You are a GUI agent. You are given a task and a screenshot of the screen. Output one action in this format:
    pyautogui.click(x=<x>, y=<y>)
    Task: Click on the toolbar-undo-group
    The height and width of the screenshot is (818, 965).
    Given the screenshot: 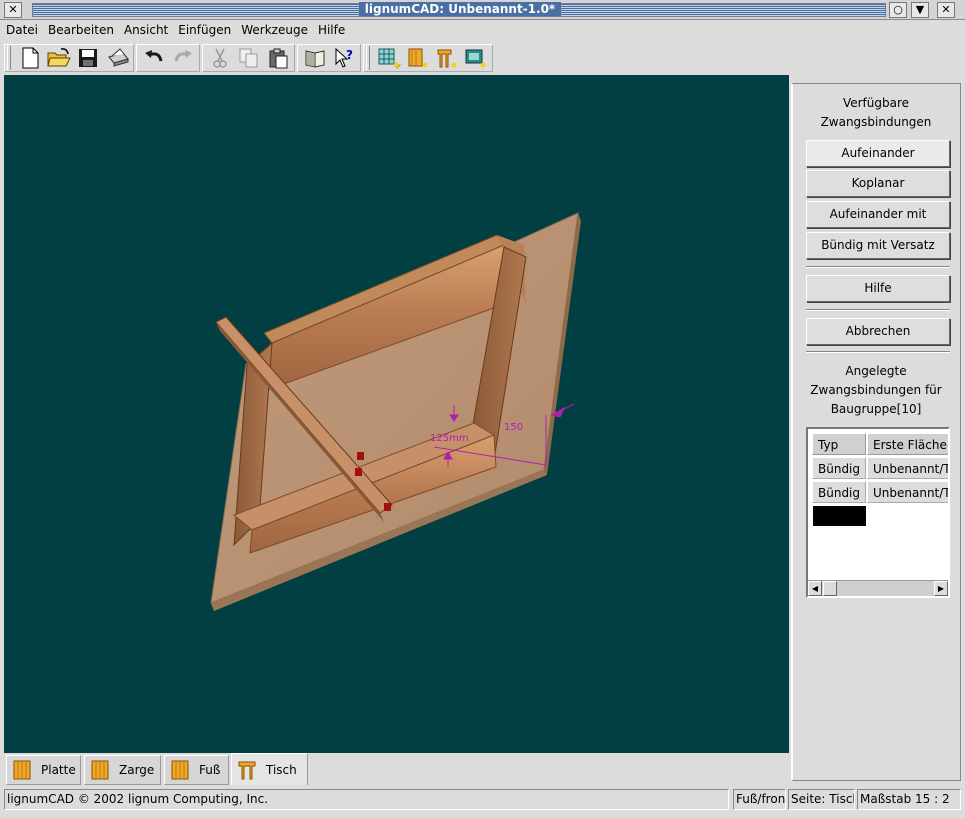 What is the action you would take?
    pyautogui.click(x=168, y=58)
    